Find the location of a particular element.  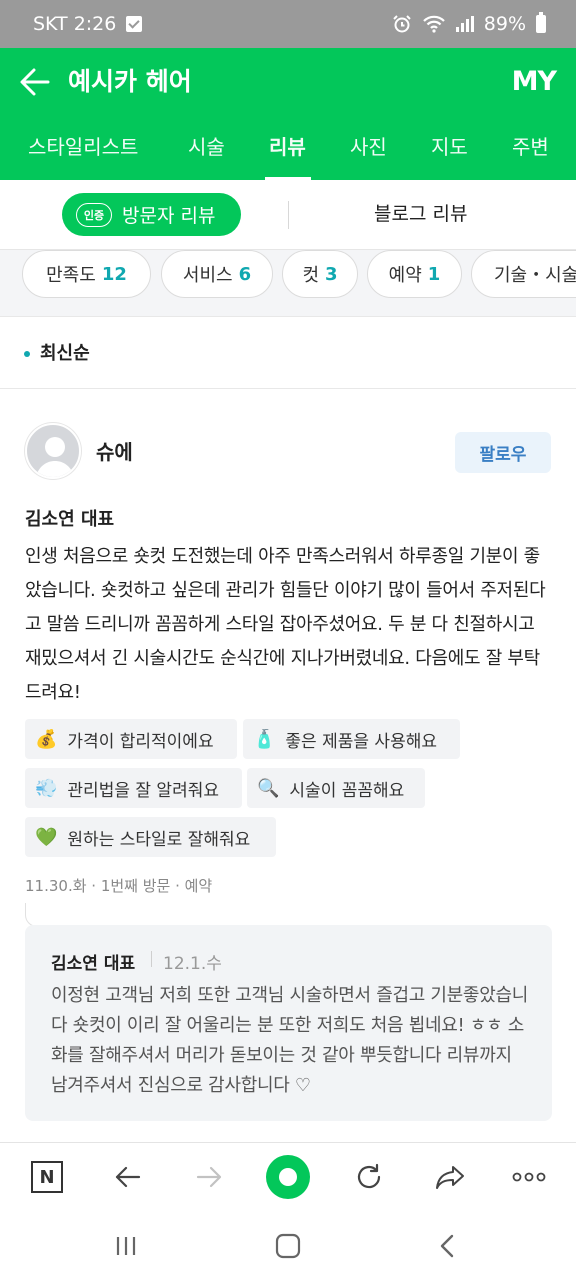

tab-nearby: 주변 is located at coordinates (530, 148).